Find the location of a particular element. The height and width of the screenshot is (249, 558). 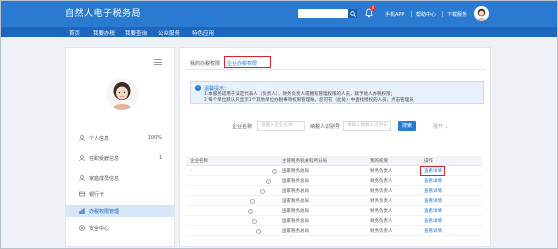

sidebar-item-label: 银行卡 is located at coordinates (97, 195).